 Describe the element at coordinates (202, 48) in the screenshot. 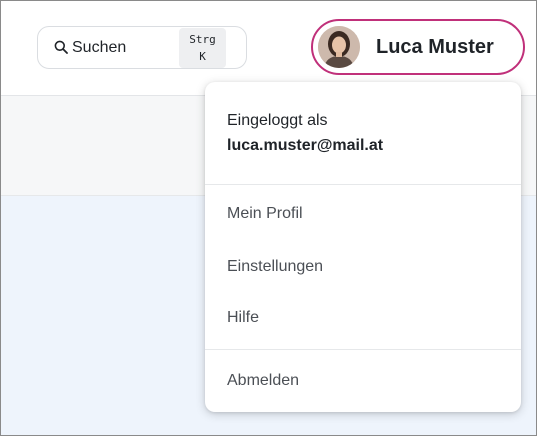

I see `keyboard-shortcut-hint: Strg K` at that location.